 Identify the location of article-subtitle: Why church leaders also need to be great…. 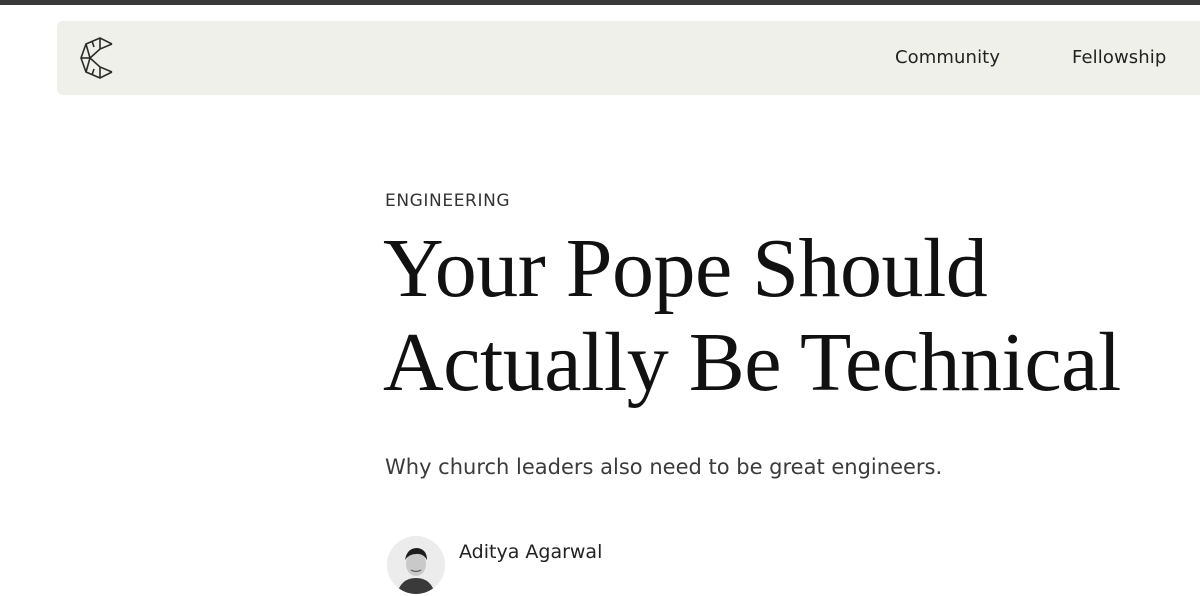
(664, 467).